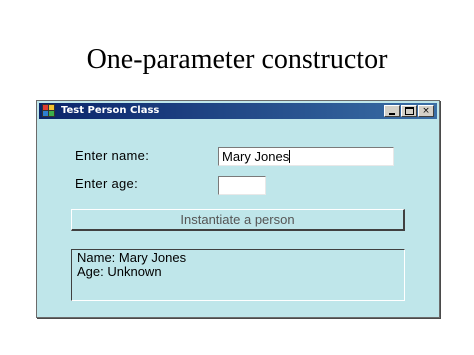 Image resolution: width=474 pixels, height=355 pixels. I want to click on output-name-line: Name: Mary Jones, so click(132, 257).